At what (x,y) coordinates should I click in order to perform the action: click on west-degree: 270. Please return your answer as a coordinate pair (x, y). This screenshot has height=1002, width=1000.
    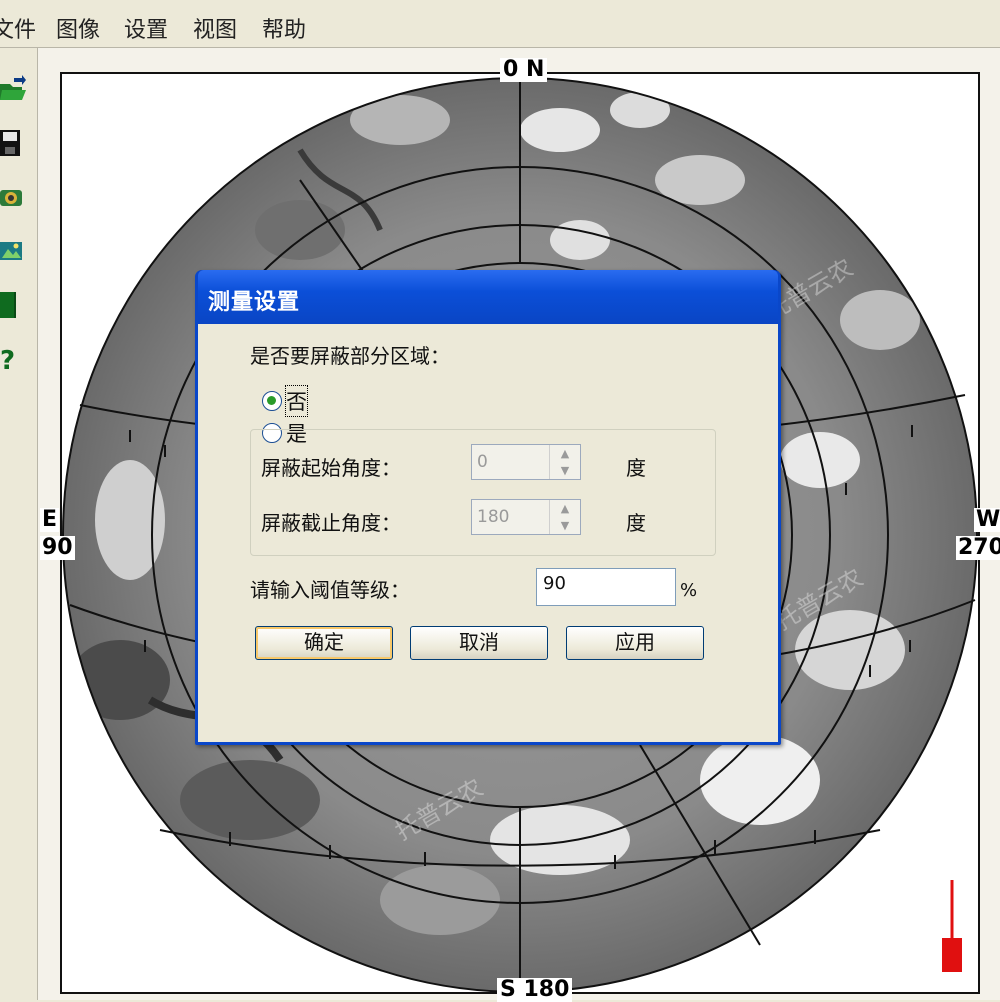
    Looking at the image, I should click on (978, 548).